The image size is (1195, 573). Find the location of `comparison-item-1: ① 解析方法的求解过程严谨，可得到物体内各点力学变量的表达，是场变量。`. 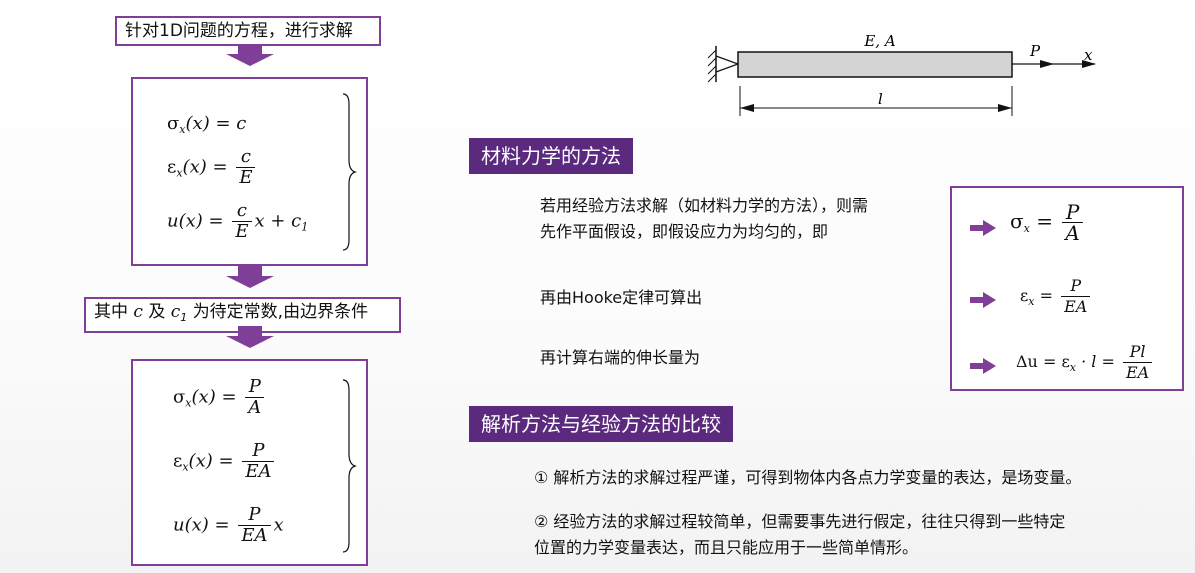

comparison-item-1: ① 解析方法的求解过程严谨，可得到物体内各点力学变量的表达，是场变量。 is located at coordinates (808, 477).